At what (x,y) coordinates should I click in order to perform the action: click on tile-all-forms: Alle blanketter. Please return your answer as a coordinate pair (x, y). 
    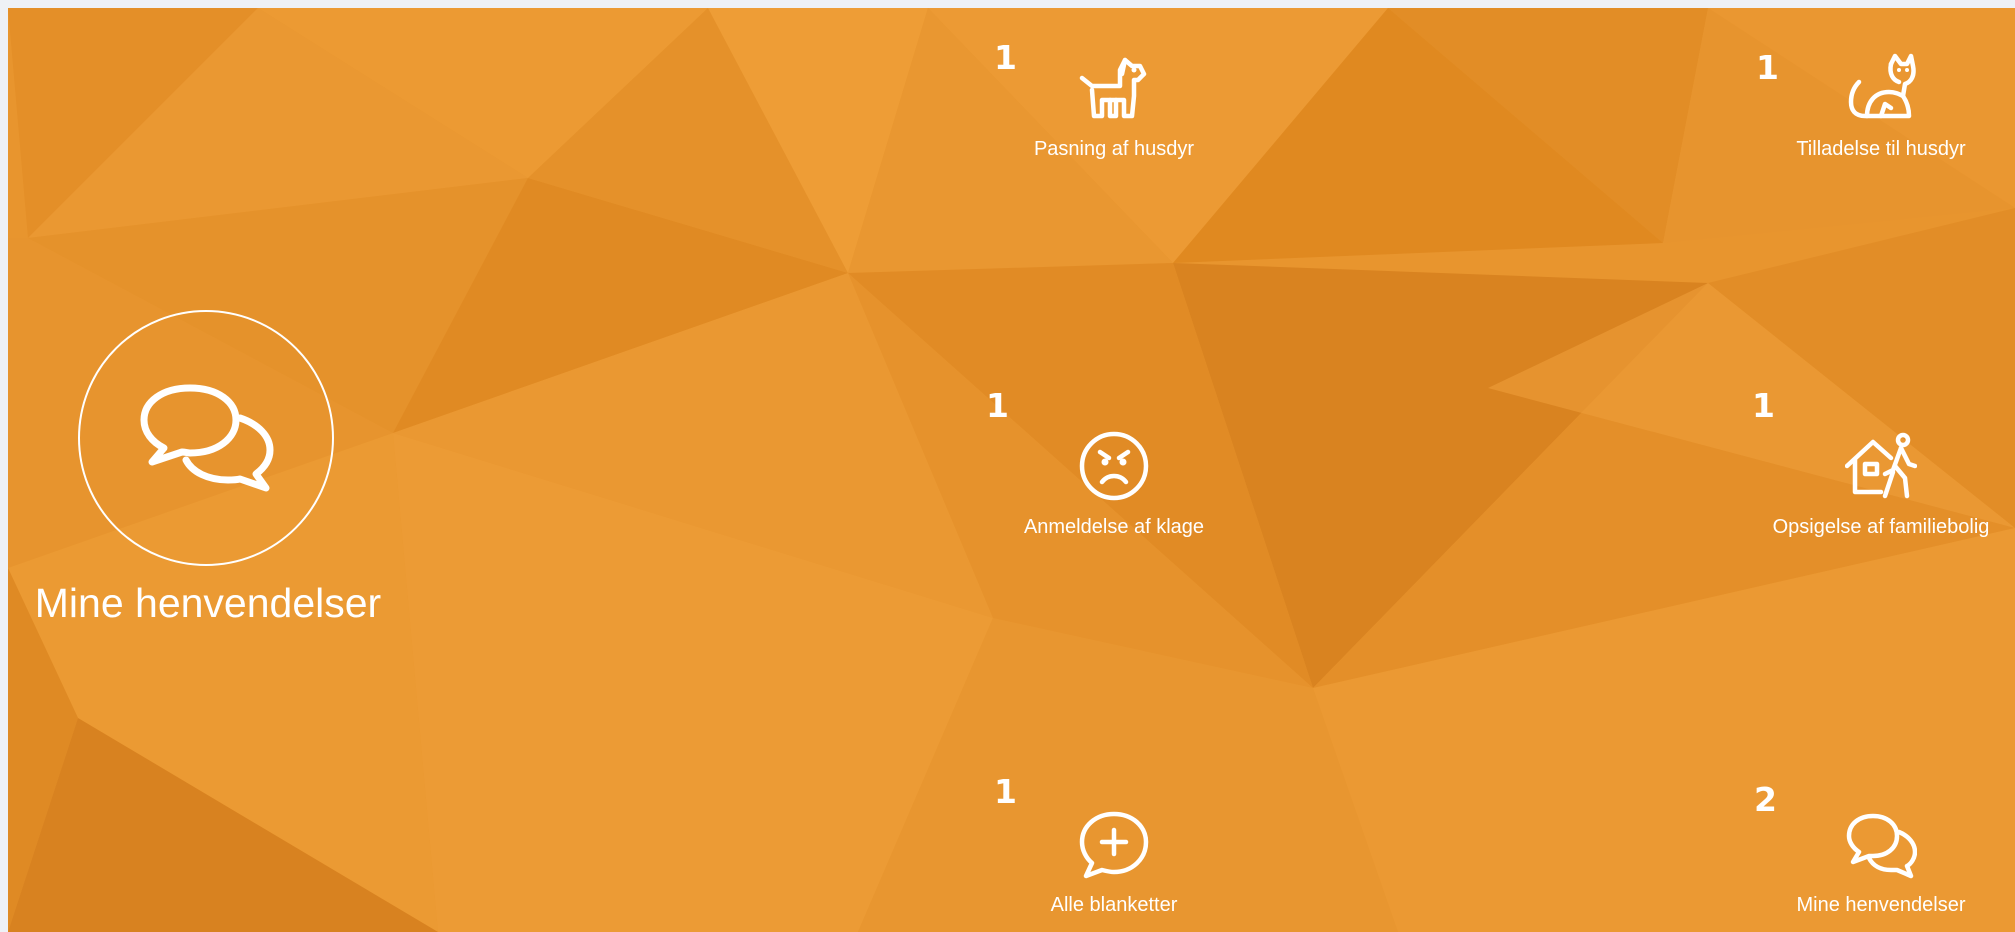
    Looking at the image, I should click on (1114, 870).